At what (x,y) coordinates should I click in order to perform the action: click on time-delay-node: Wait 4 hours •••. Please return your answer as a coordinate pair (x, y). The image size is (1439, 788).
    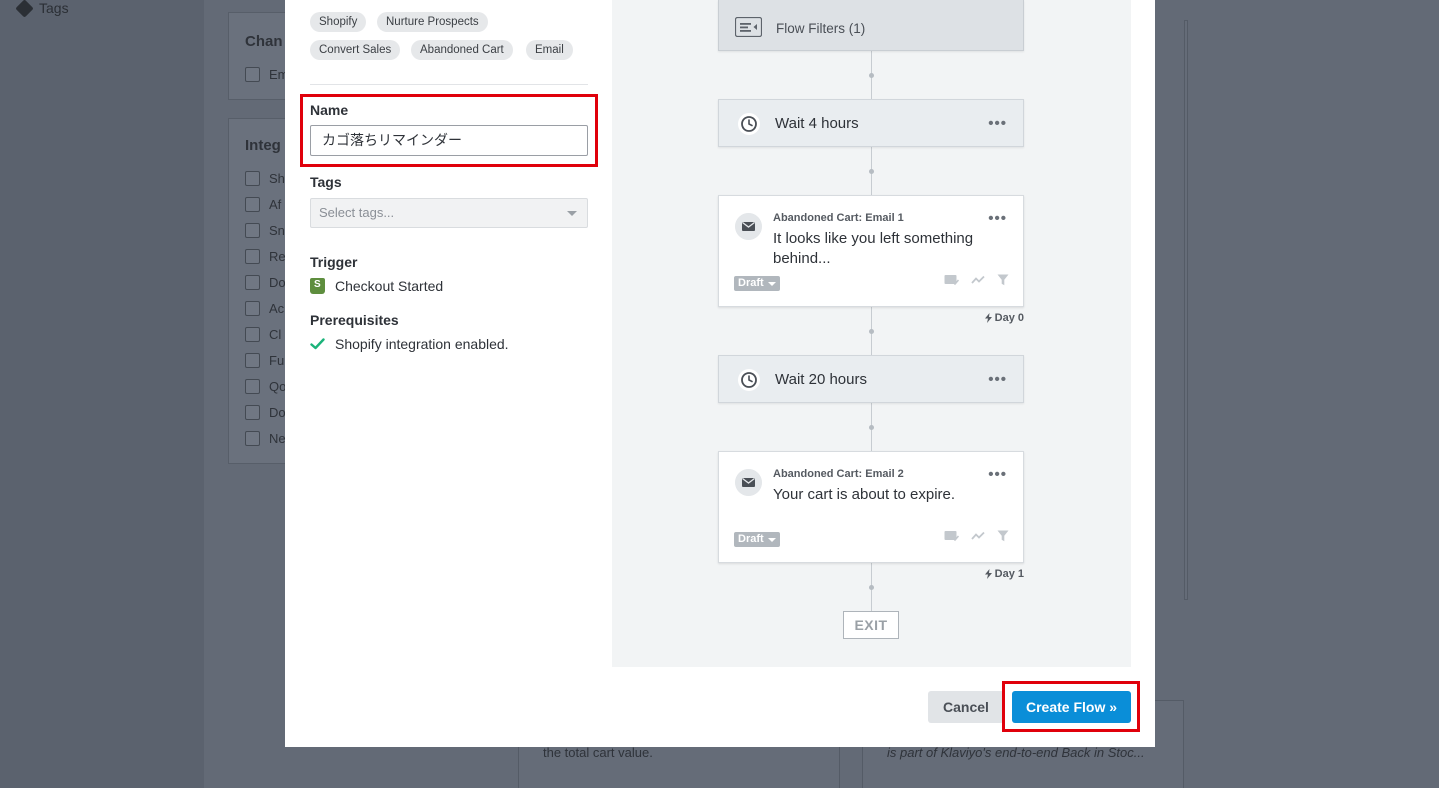
    Looking at the image, I should click on (871, 123).